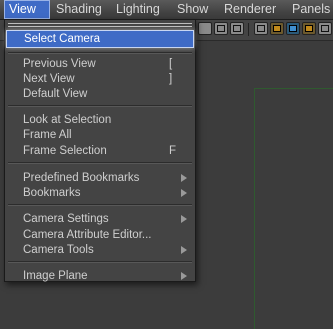 The width and height of the screenshot is (333, 329). Describe the element at coordinates (49, 79) in the screenshot. I see `menu-item-label: Next View` at that location.